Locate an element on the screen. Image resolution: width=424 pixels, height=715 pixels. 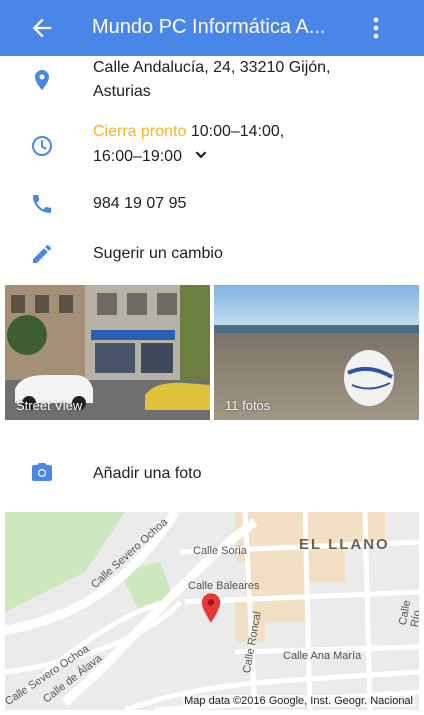
hours-line1: 10:00–14:00, is located at coordinates (237, 131).